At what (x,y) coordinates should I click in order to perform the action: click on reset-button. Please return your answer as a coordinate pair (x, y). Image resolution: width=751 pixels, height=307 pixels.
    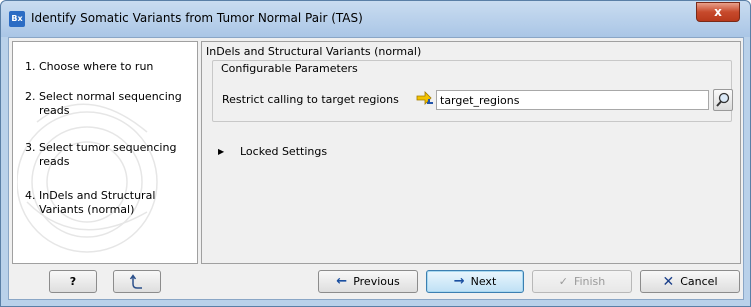
    Looking at the image, I should click on (137, 281).